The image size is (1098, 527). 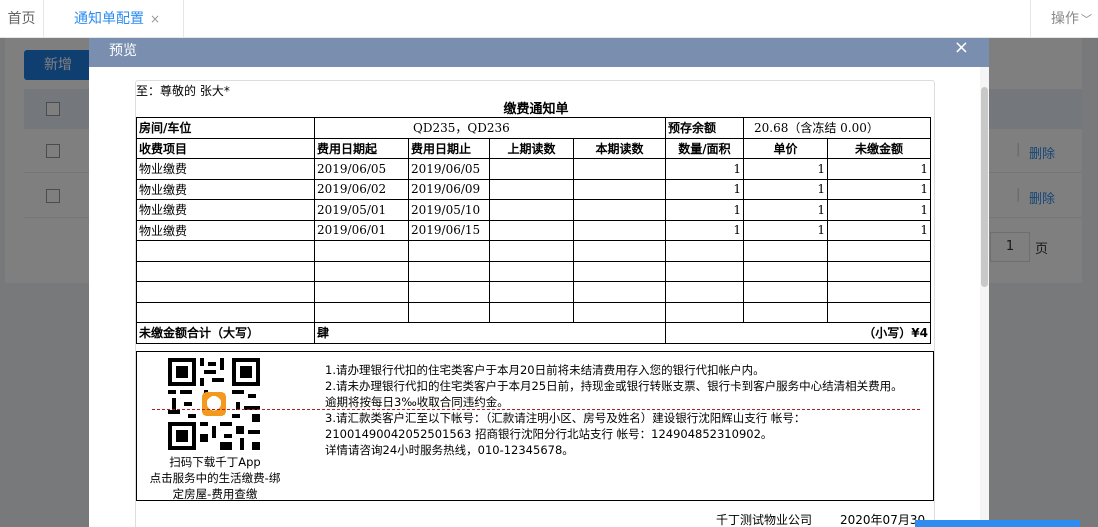 What do you see at coordinates (361, 148) in the screenshot?
I see `col-header: 费用日期起` at bounding box center [361, 148].